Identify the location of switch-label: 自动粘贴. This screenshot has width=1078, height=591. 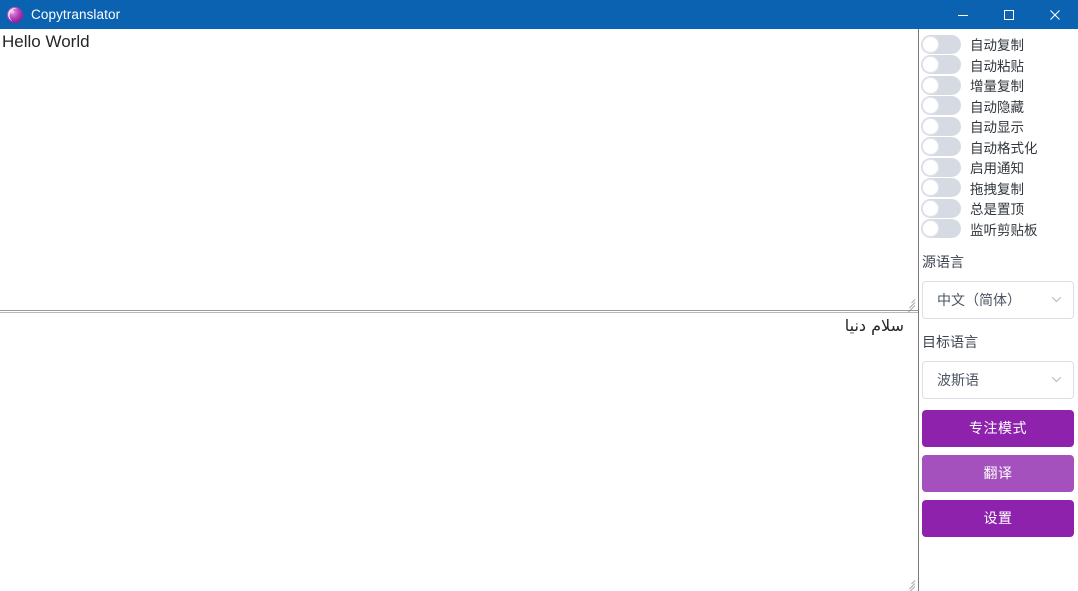
(997, 66).